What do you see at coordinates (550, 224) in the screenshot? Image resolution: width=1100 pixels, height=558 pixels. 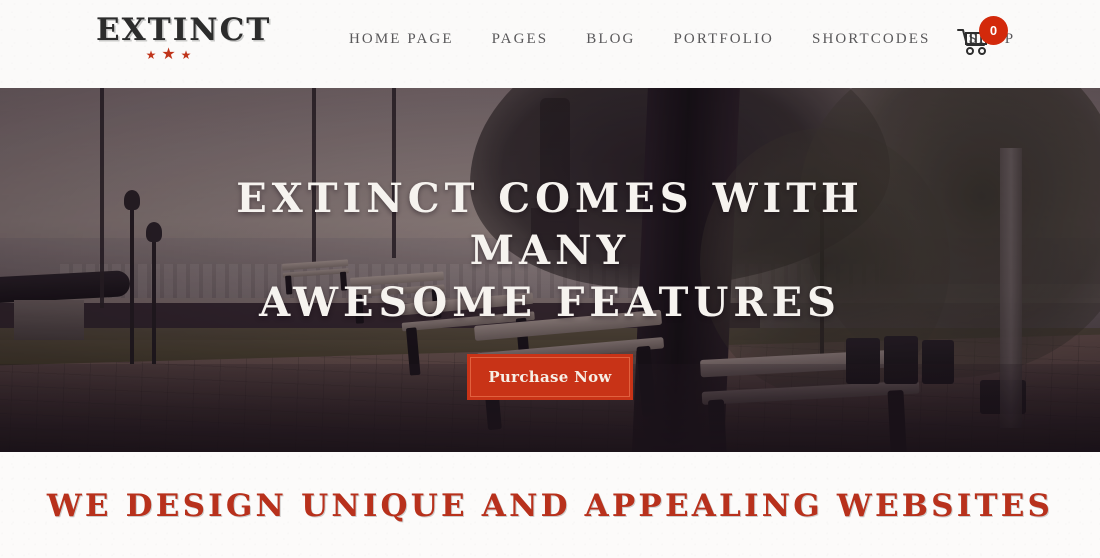 I see `hero-title-line-1: EXTINCT COMES WITH MANY` at bounding box center [550, 224].